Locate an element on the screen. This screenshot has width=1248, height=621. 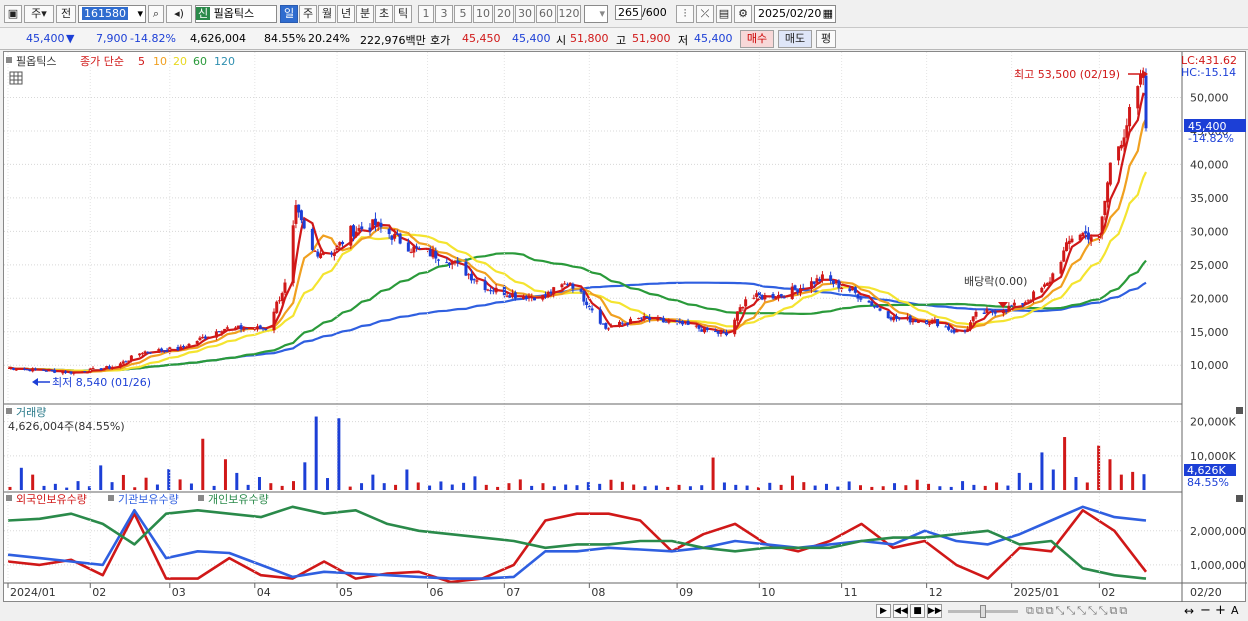
plus-icon: + is located at coordinates (1220, 610).